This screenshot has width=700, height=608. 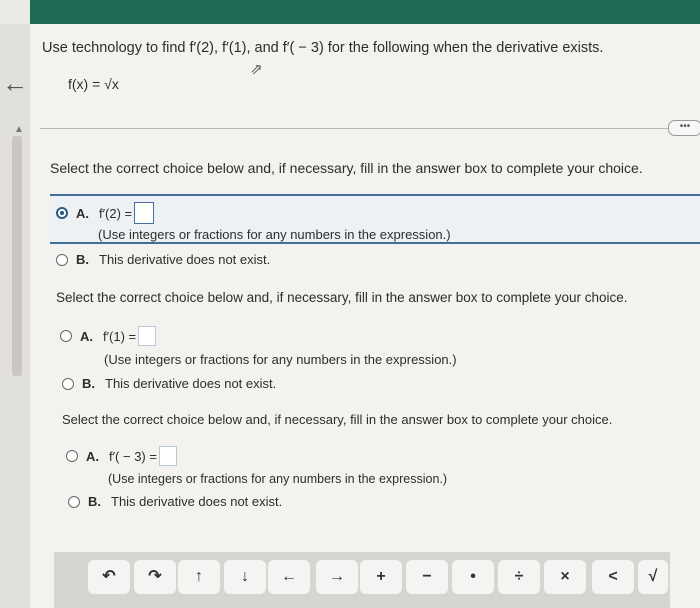 I want to click on minus-key-icon: −, so click(x=427, y=577).